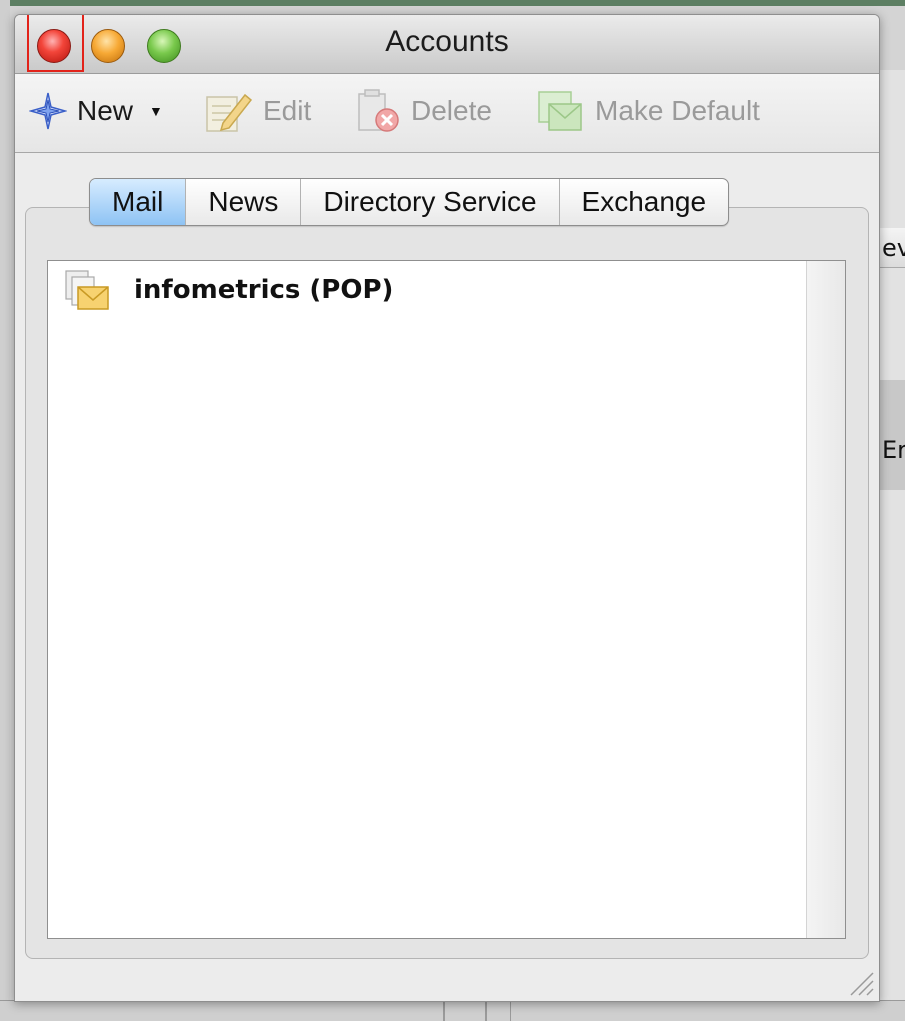 The height and width of the screenshot is (1021, 905). I want to click on edit-label: Edit, so click(287, 110).